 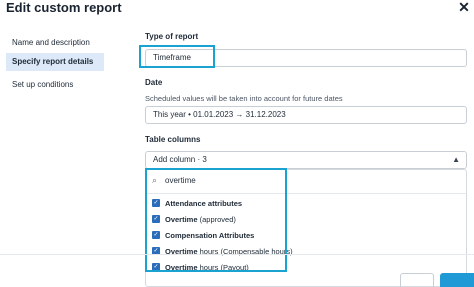 I want to click on column-option-compensation-attributes: ✓ Compensation Attributes, so click(x=203, y=235).